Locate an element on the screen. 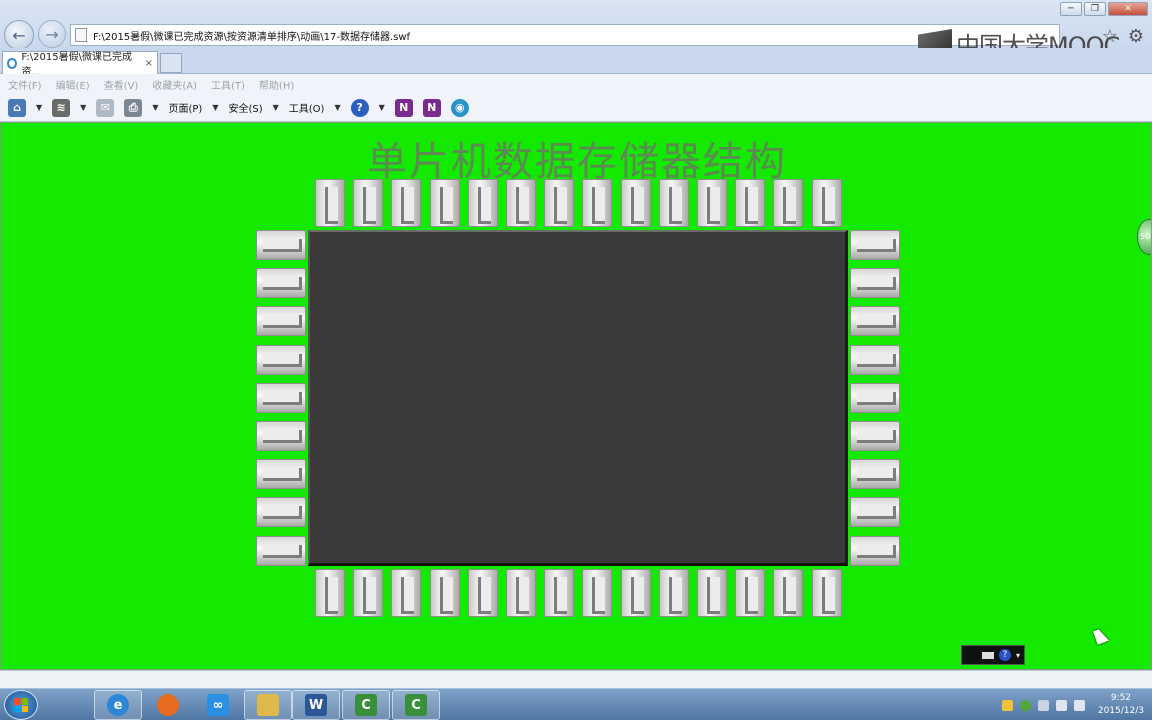 The height and width of the screenshot is (720, 1152). start-button is located at coordinates (21, 705).